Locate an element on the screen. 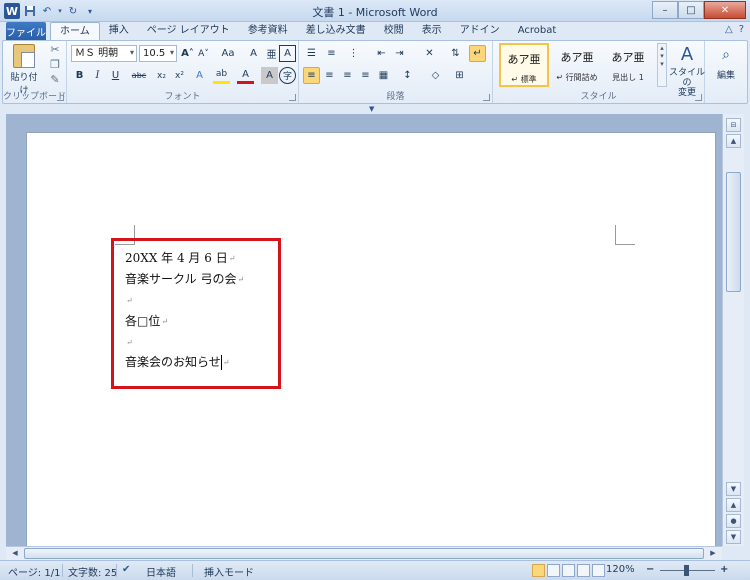  ruler-view-icon: ⊟ is located at coordinates (733, 125).